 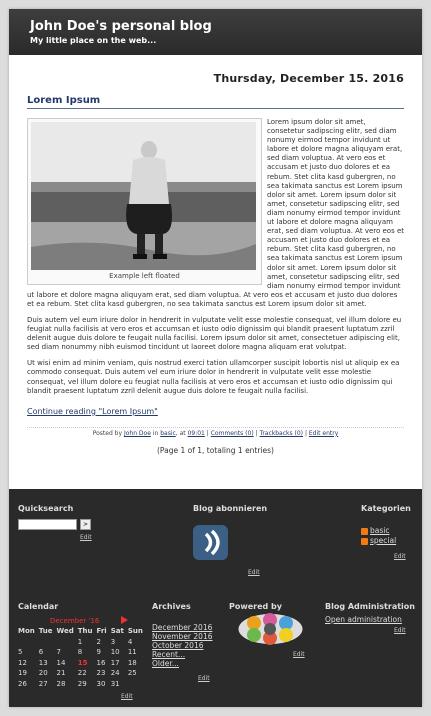 What do you see at coordinates (107, 433) in the screenshot?
I see `meta-posted-by: Posted by` at bounding box center [107, 433].